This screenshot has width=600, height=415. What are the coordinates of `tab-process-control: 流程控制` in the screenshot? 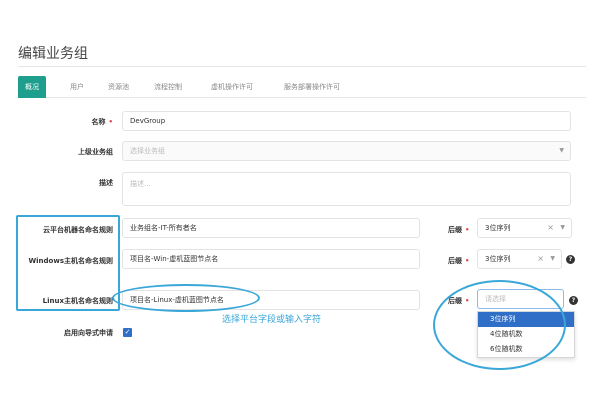 It's located at (168, 87).